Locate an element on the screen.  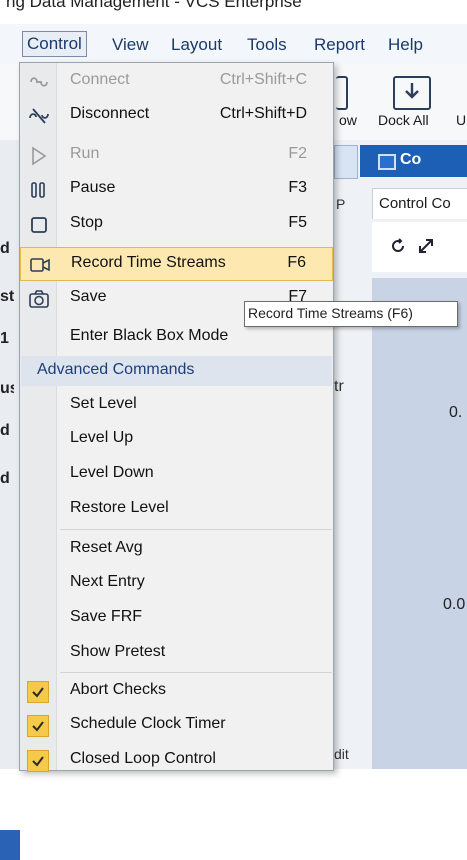
menu-help: Help is located at coordinates (405, 45).